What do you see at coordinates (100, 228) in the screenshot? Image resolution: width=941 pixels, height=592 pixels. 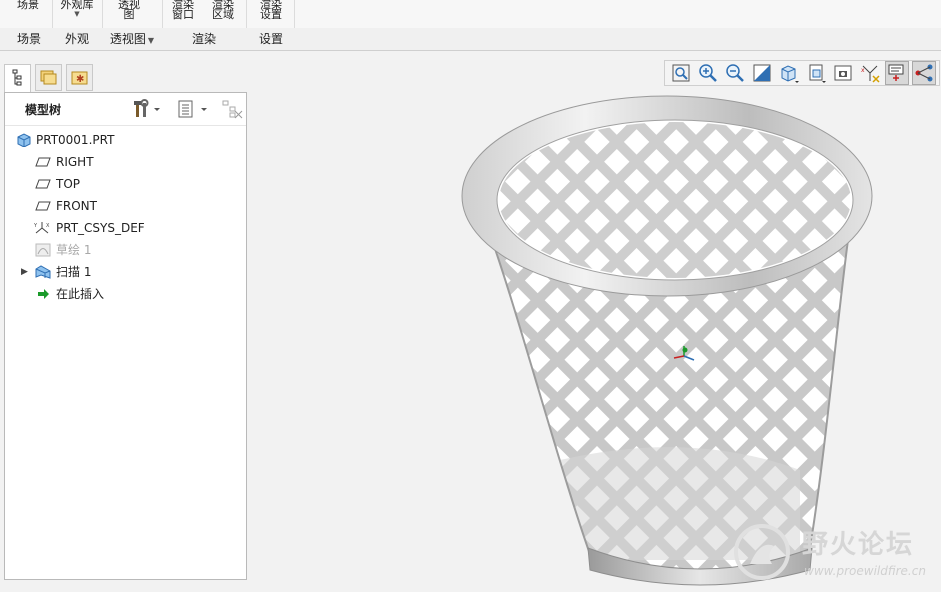 I see `tree-item-label: PRT_CSYS_DEF` at bounding box center [100, 228].